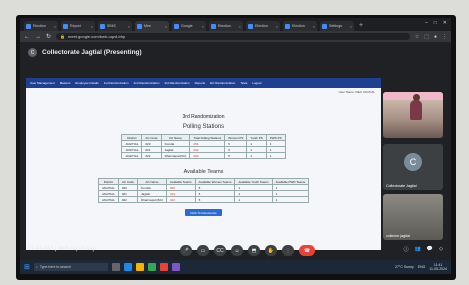 This screenshot has height=285, width=469. What do you see at coordinates (307, 250) in the screenshot?
I see `end-call-icon: ☎` at bounding box center [307, 250].